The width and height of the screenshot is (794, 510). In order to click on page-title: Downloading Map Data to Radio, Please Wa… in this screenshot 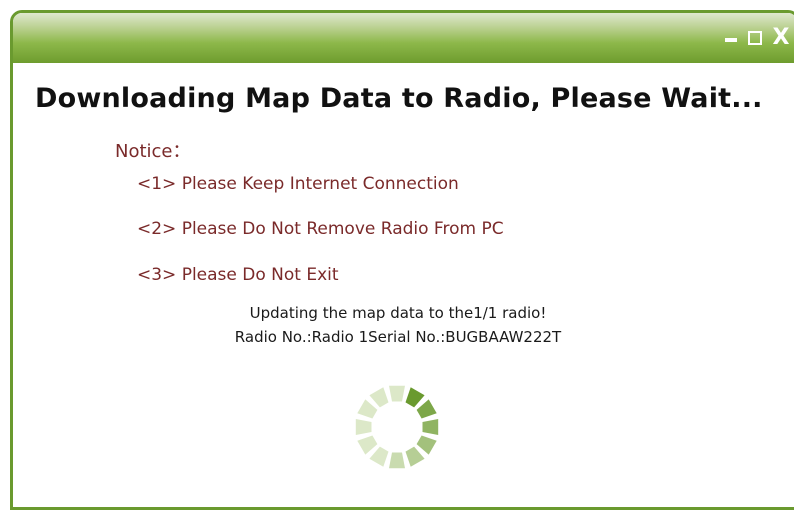, I will do `click(399, 98)`.